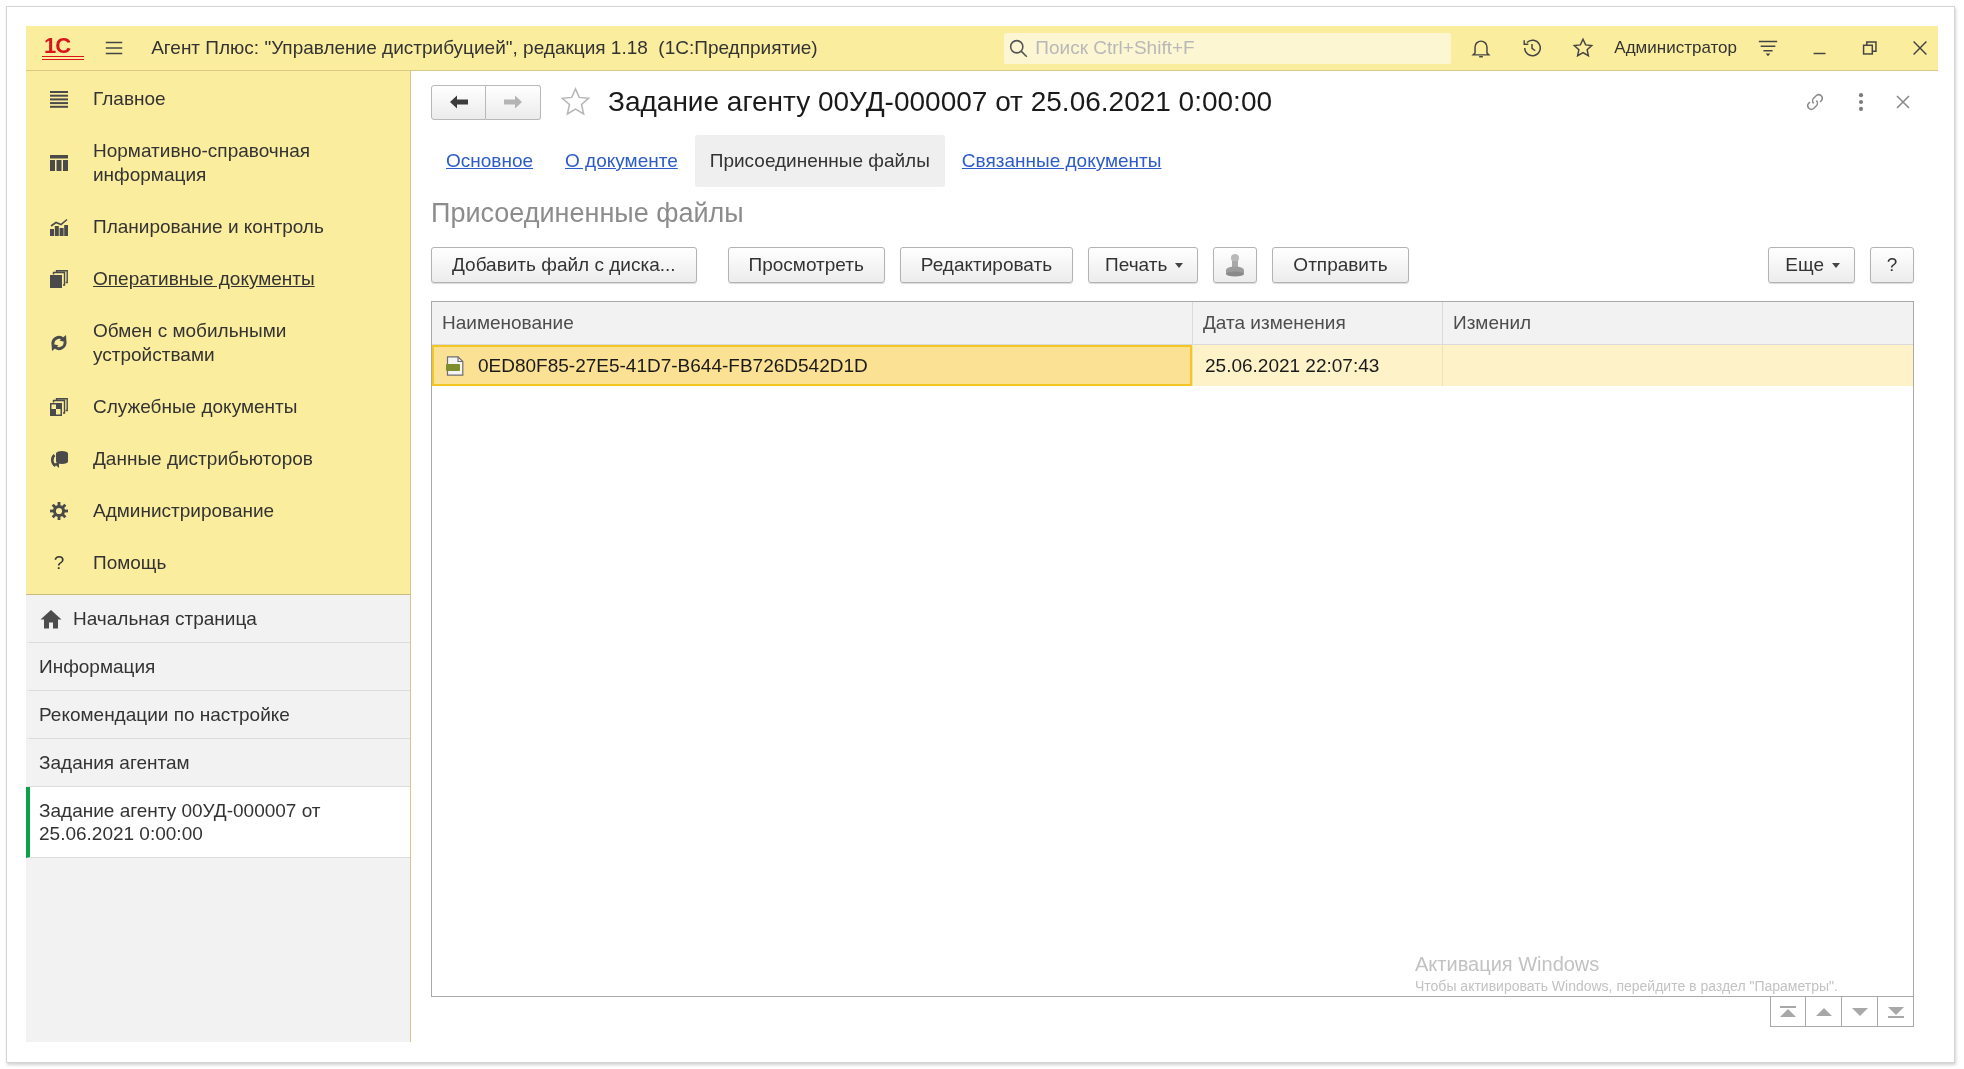 The width and height of the screenshot is (1964, 1069). What do you see at coordinates (59, 511) in the screenshot?
I see `gear-icon` at bounding box center [59, 511].